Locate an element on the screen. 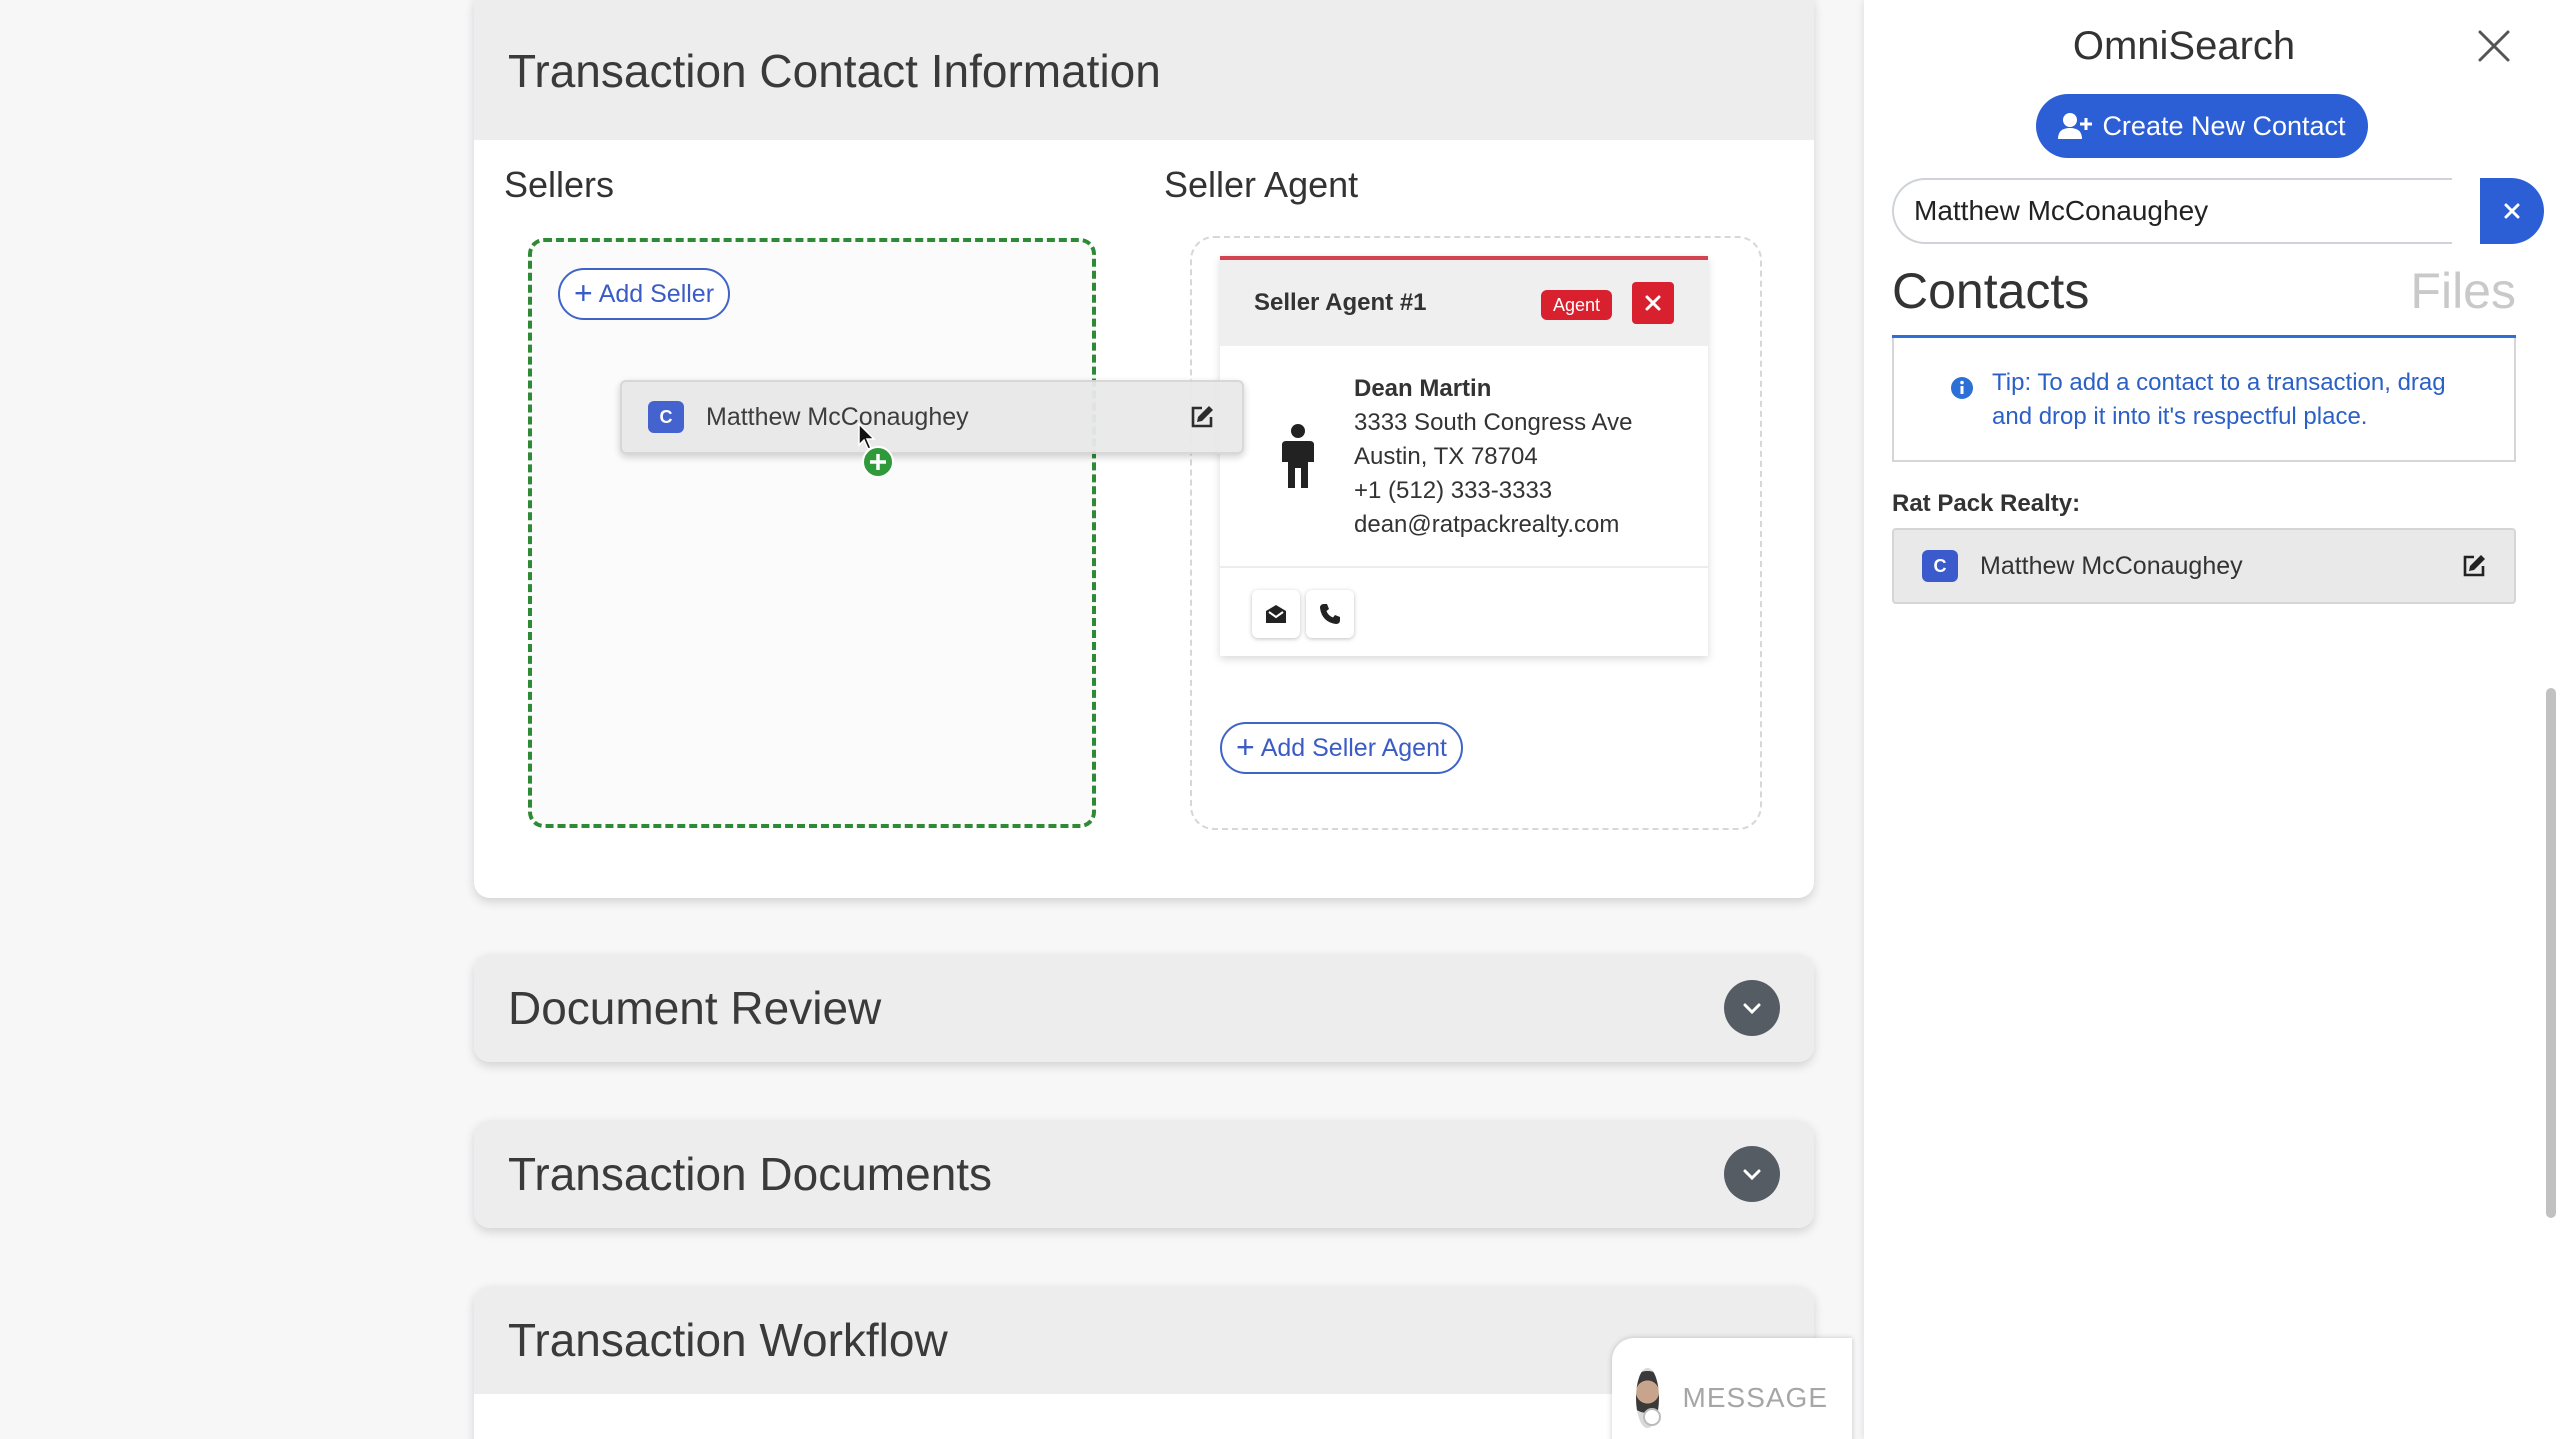 This screenshot has height=1439, width=2560. document-review-section: Document Review is located at coordinates (1144, 1008).